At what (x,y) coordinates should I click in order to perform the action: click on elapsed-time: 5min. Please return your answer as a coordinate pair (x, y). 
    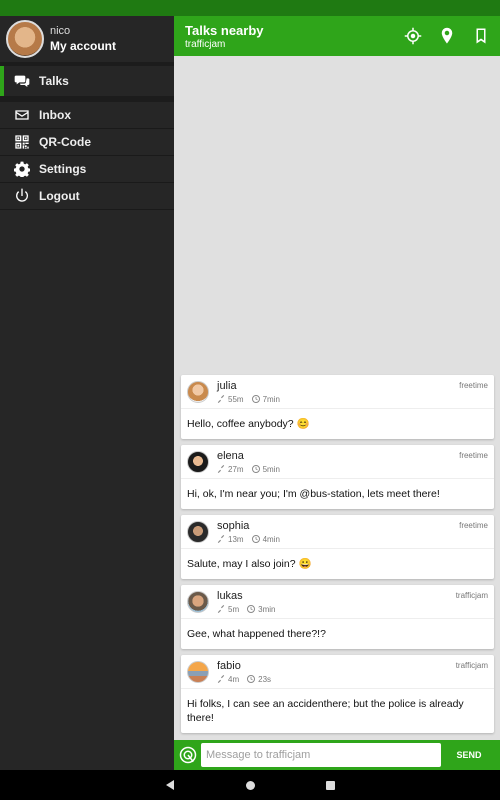
    Looking at the image, I should click on (271, 469).